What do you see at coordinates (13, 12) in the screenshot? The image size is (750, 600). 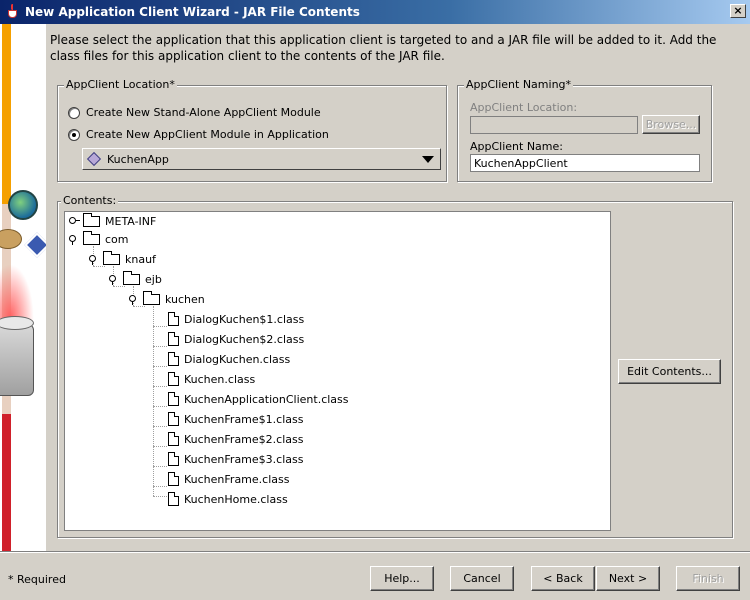 I see `java-cup-icon` at bounding box center [13, 12].